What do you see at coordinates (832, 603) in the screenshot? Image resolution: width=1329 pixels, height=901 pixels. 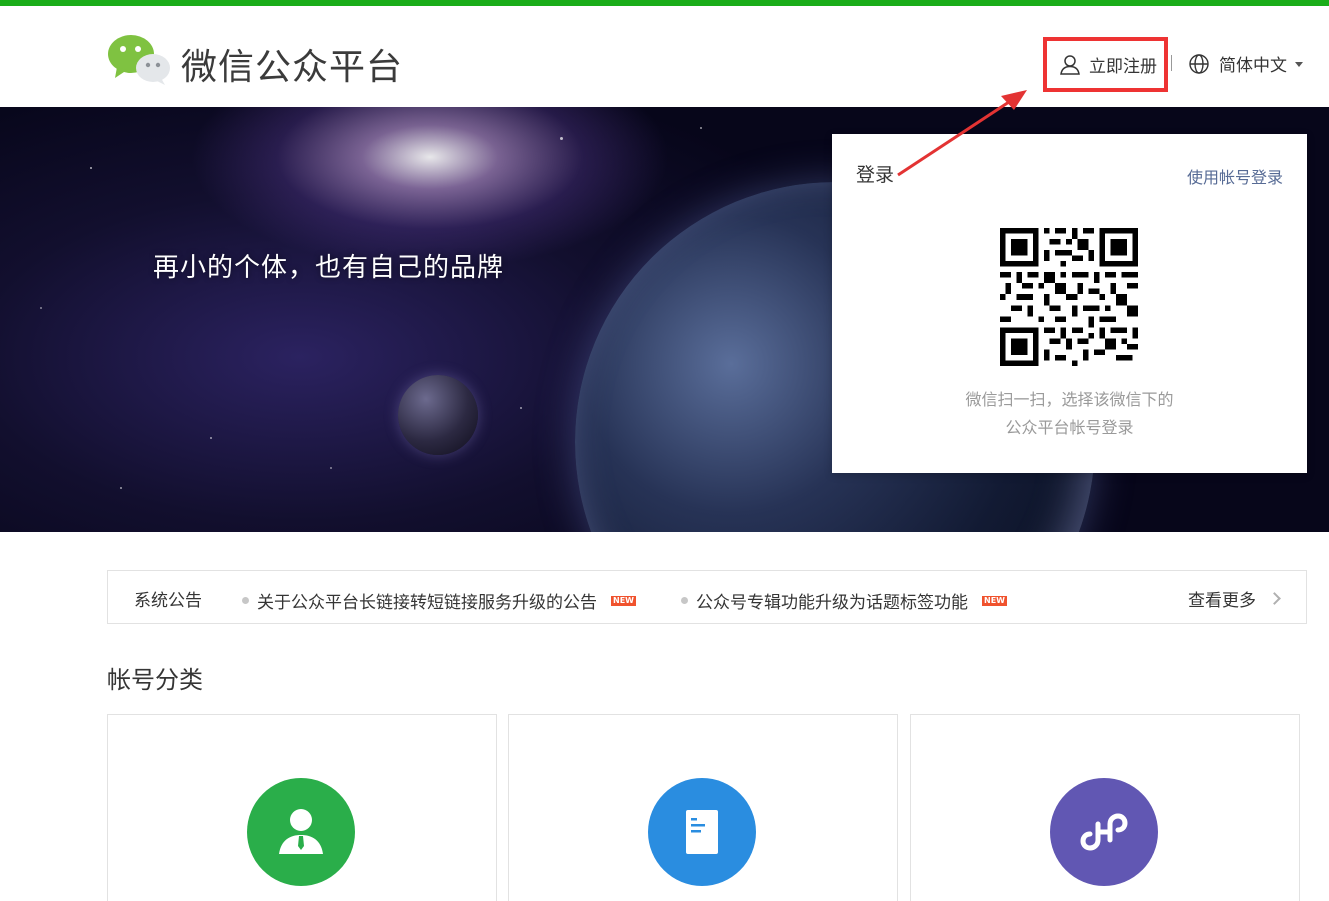 I see `notice-item-text: 公众号专辑功能升级为话题标签功能` at bounding box center [832, 603].